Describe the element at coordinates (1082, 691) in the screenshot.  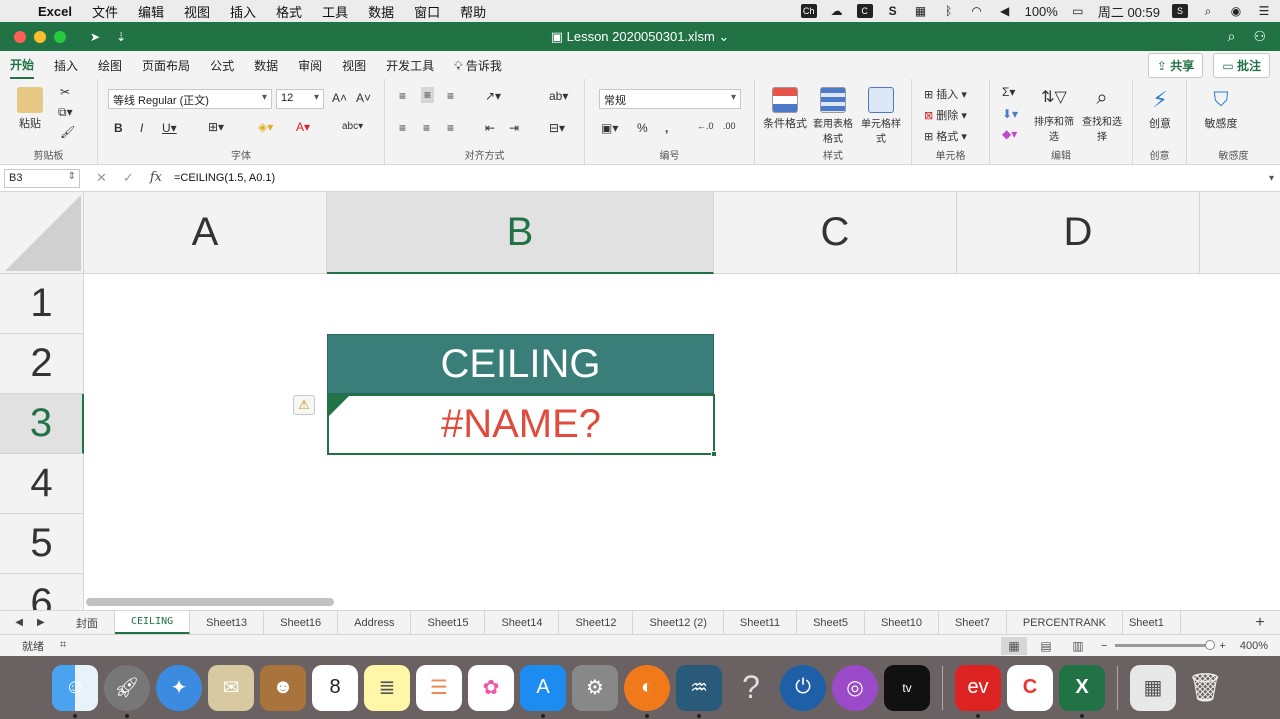
I see `excel-icon: X` at that location.